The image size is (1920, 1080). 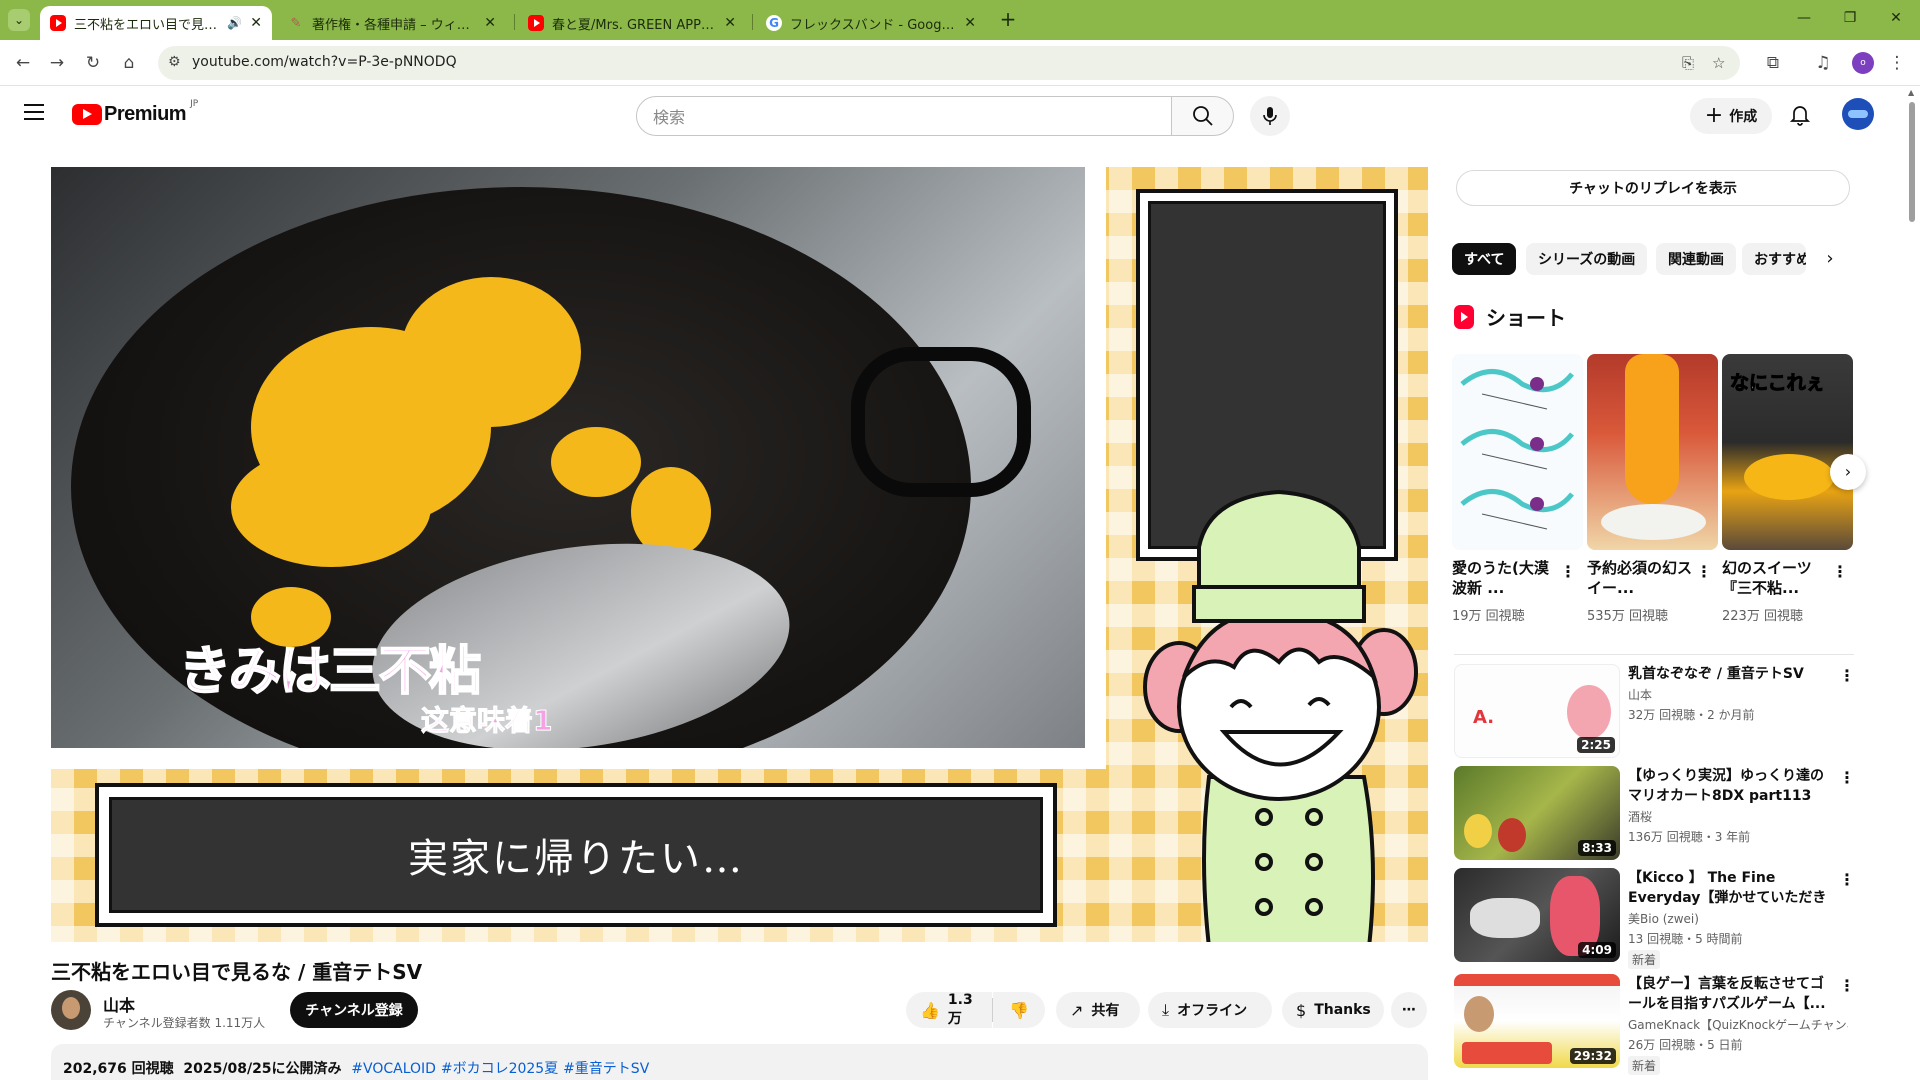 I want to click on extensions-icon: ⧉, so click(x=1773, y=63).